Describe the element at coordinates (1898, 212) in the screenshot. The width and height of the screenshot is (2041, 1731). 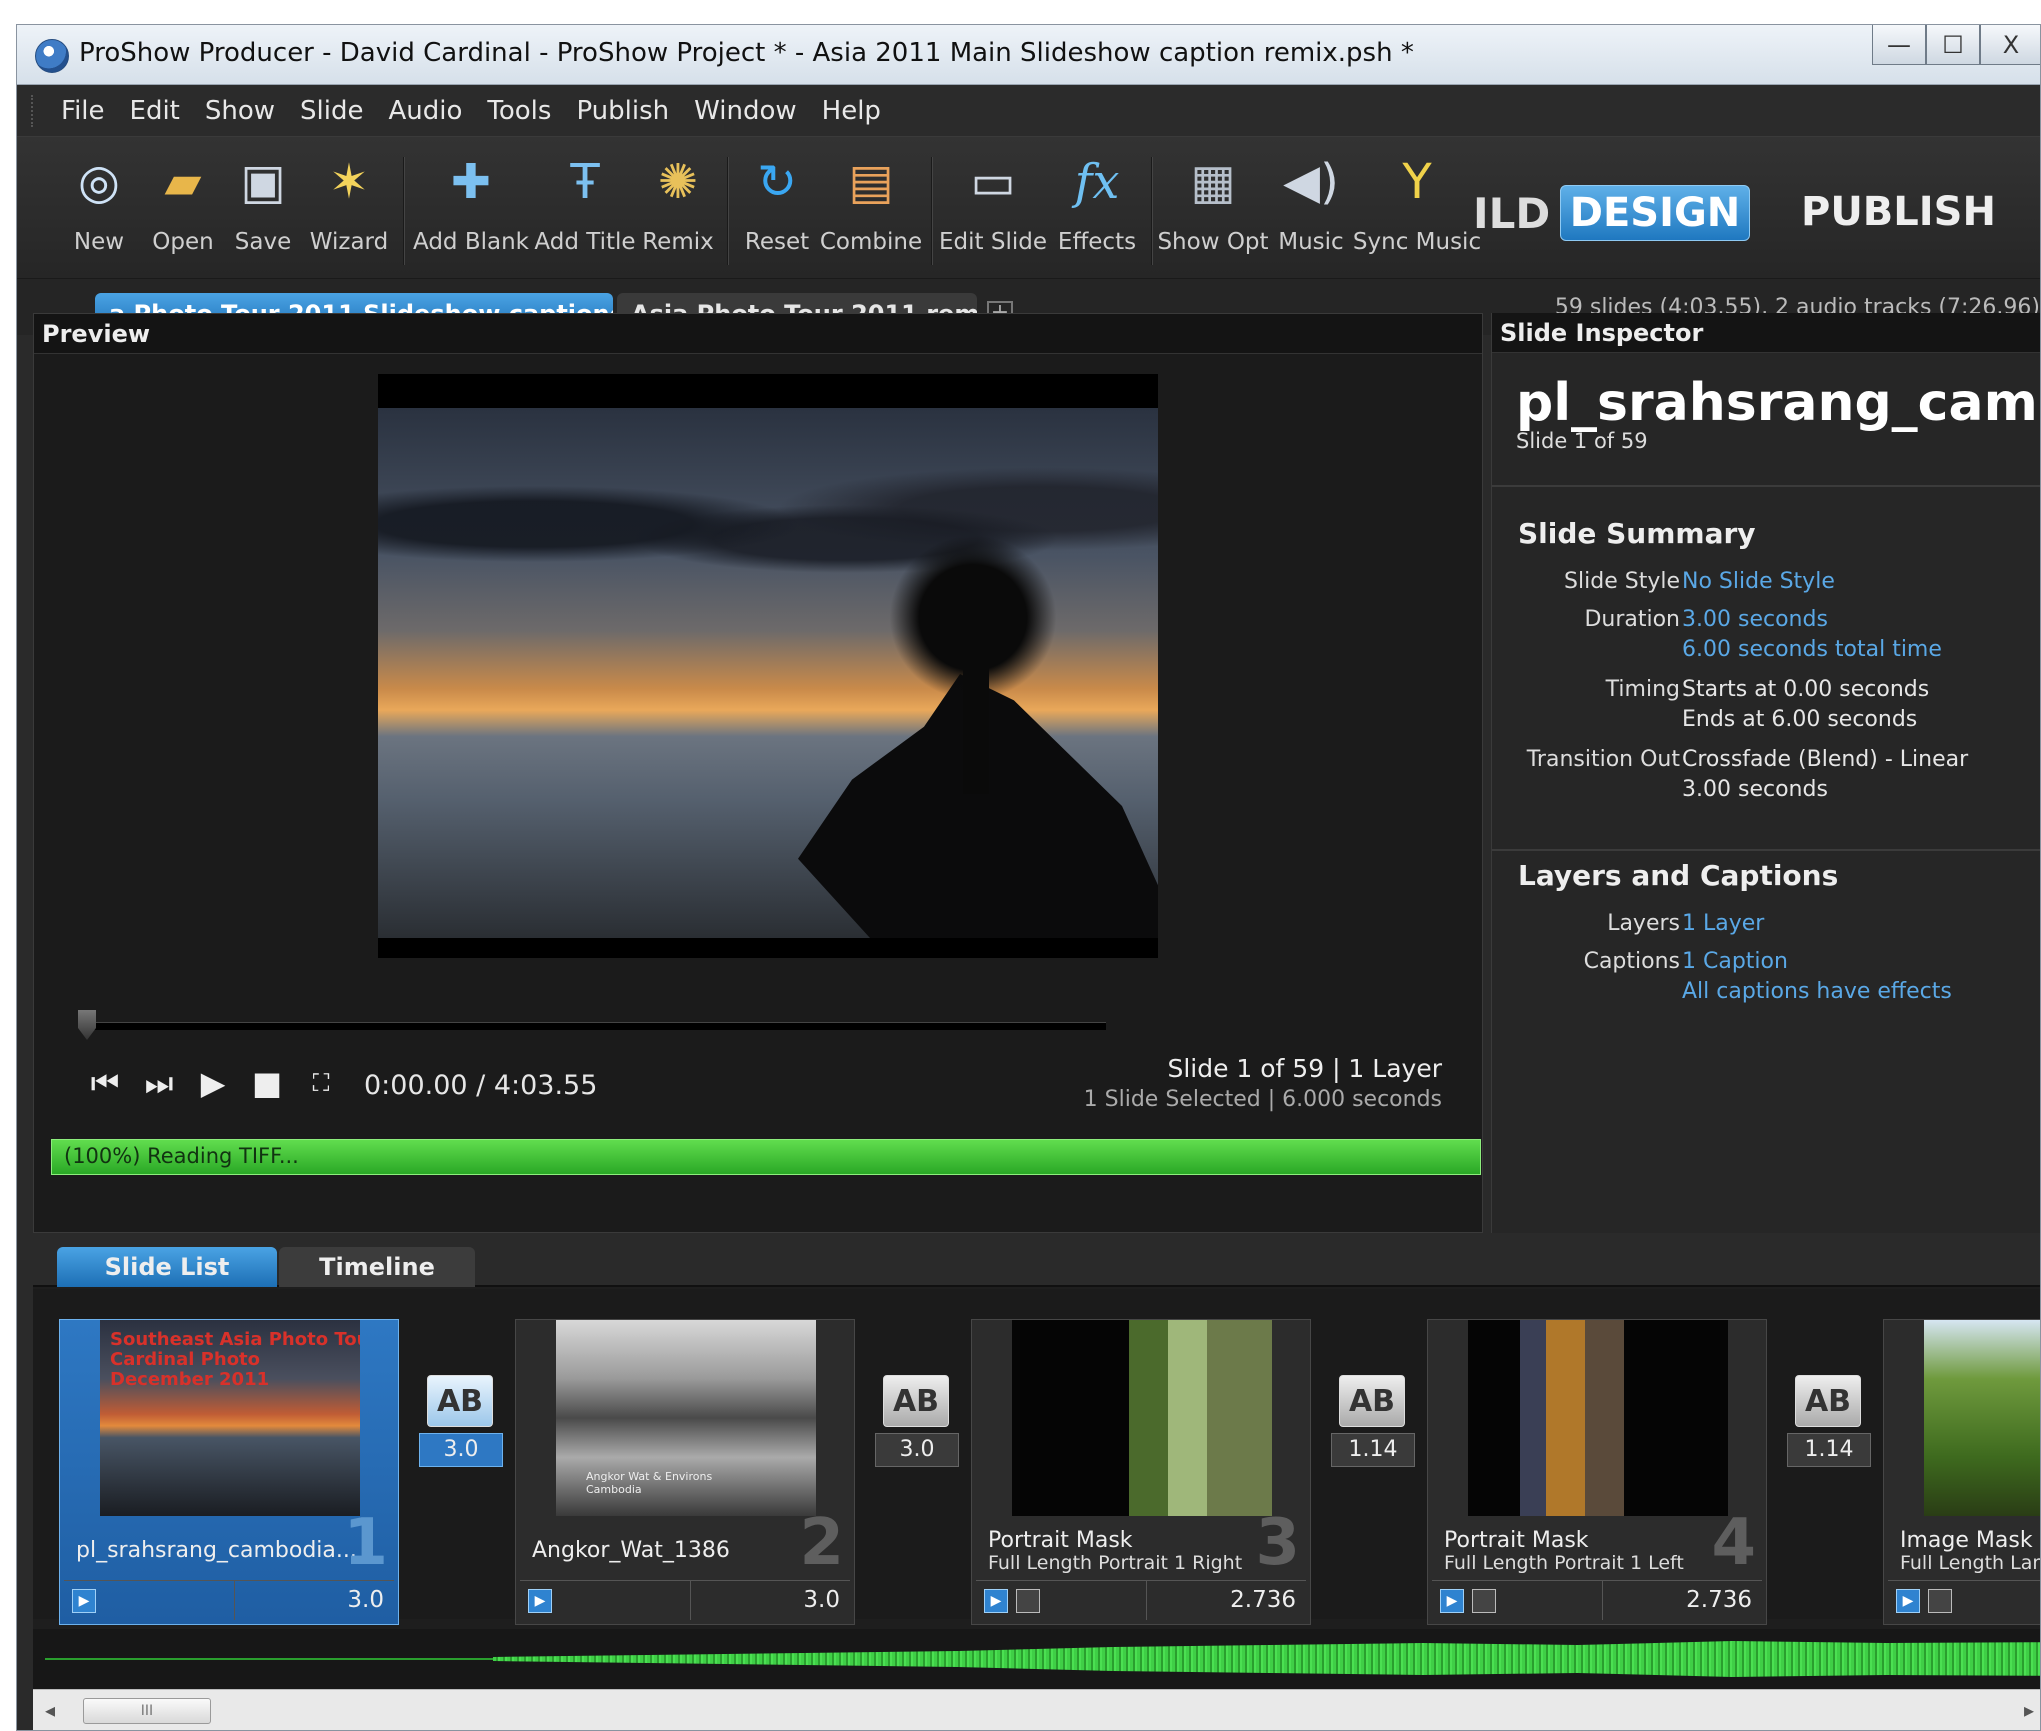
I see `publish-mode-button: PUBLISH` at that location.